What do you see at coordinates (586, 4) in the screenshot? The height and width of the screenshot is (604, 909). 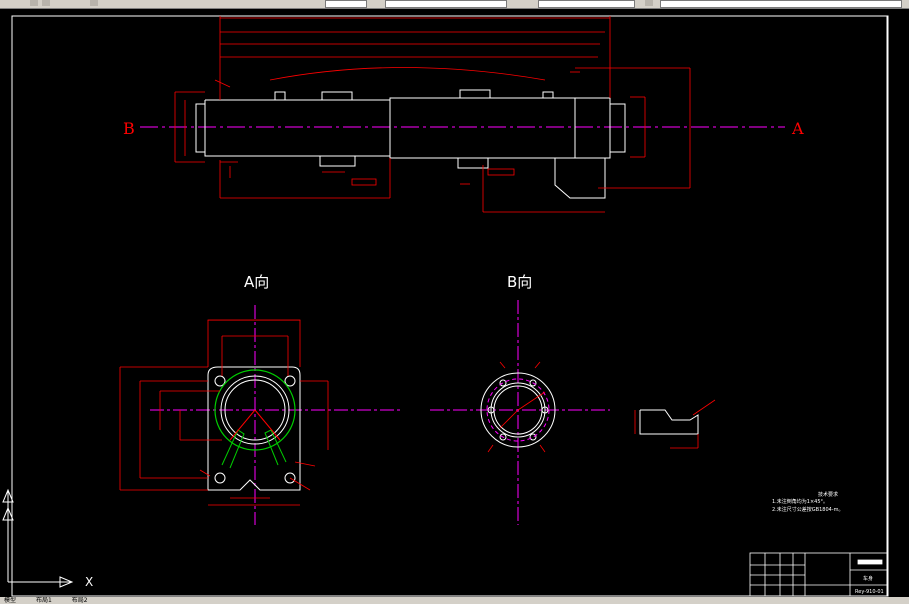 I see `linetype-dropdown` at bounding box center [586, 4].